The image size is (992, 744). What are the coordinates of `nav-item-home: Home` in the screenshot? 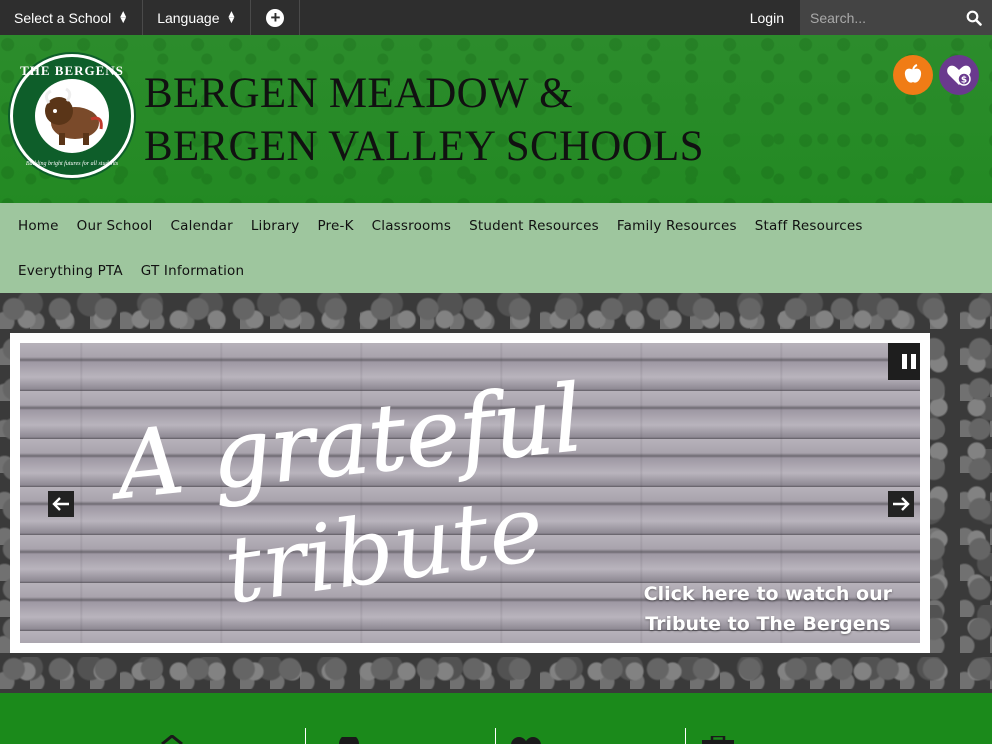 It's located at (38, 225).